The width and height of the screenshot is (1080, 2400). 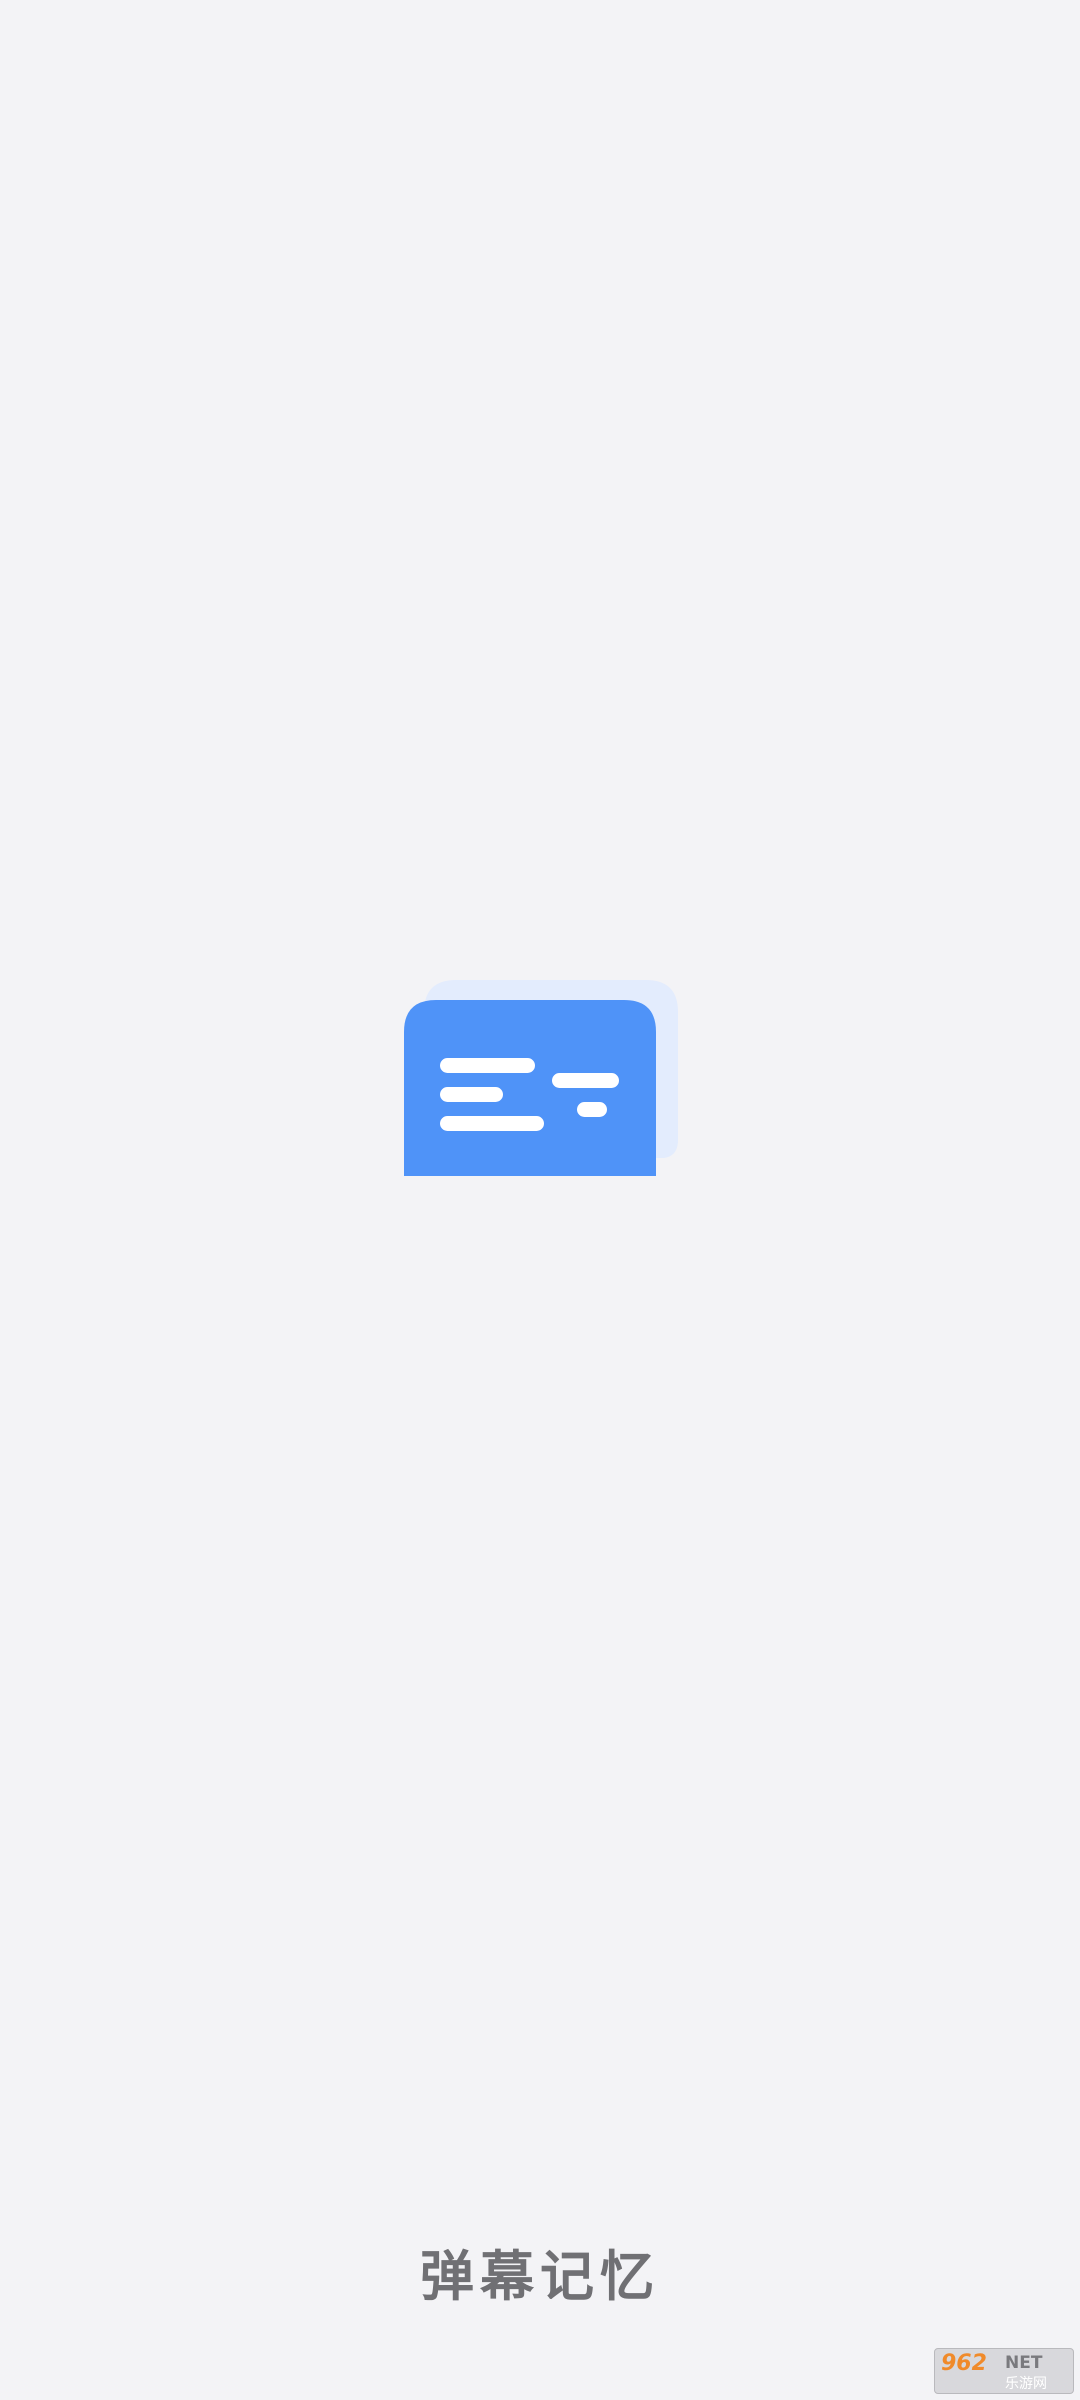 What do you see at coordinates (964, 2363) in the screenshot?
I see `watermark-number: 962` at bounding box center [964, 2363].